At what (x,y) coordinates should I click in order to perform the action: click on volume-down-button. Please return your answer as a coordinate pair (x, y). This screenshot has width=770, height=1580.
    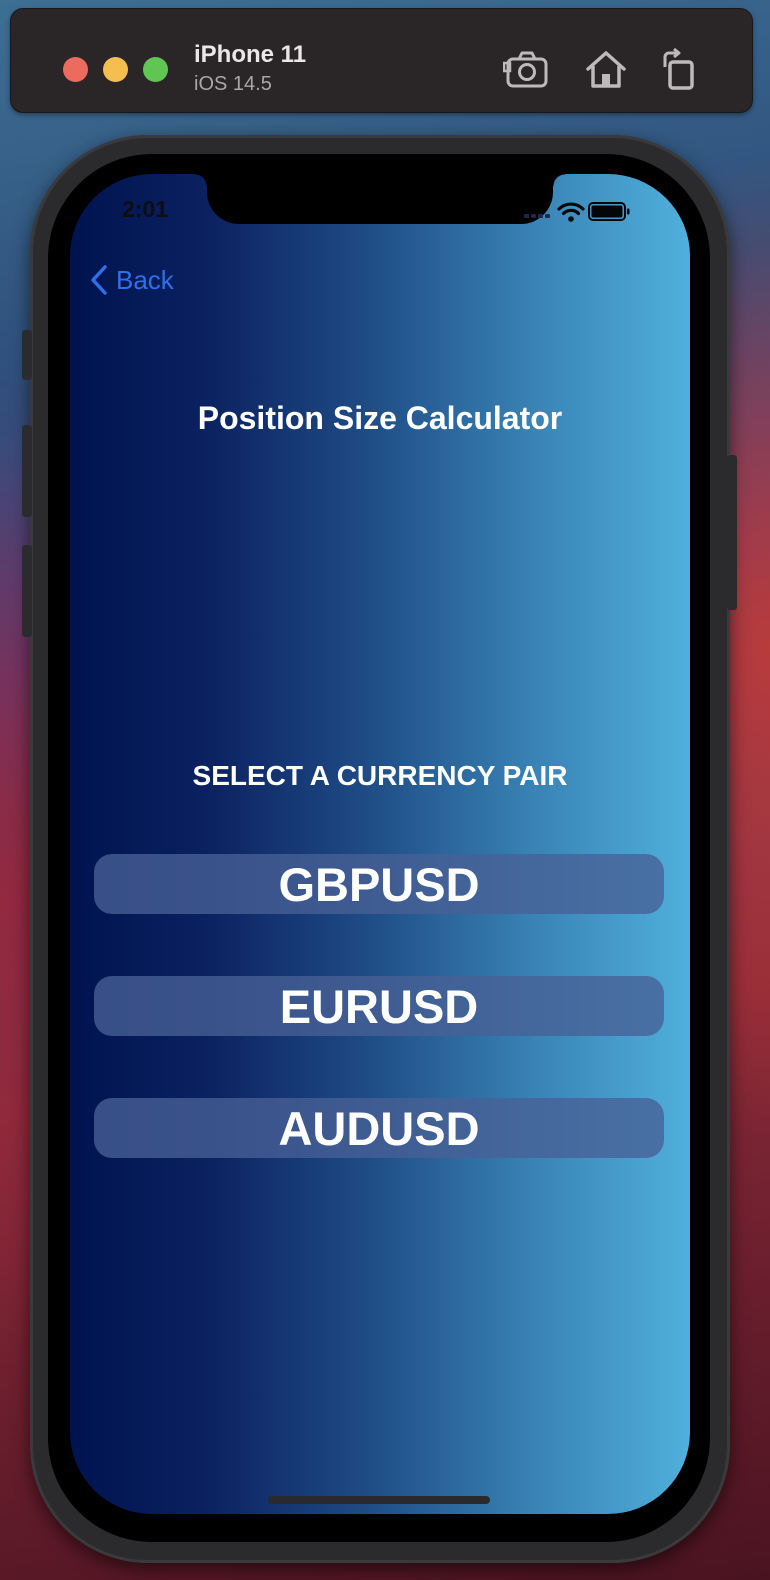
    Looking at the image, I should click on (27, 591).